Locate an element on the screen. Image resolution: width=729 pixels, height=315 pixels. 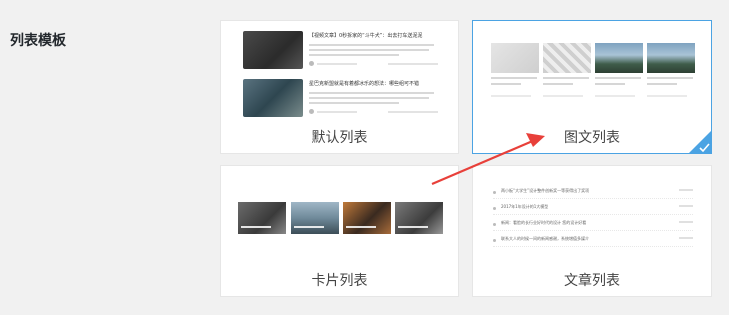
check-icon is located at coordinates (700, 142).